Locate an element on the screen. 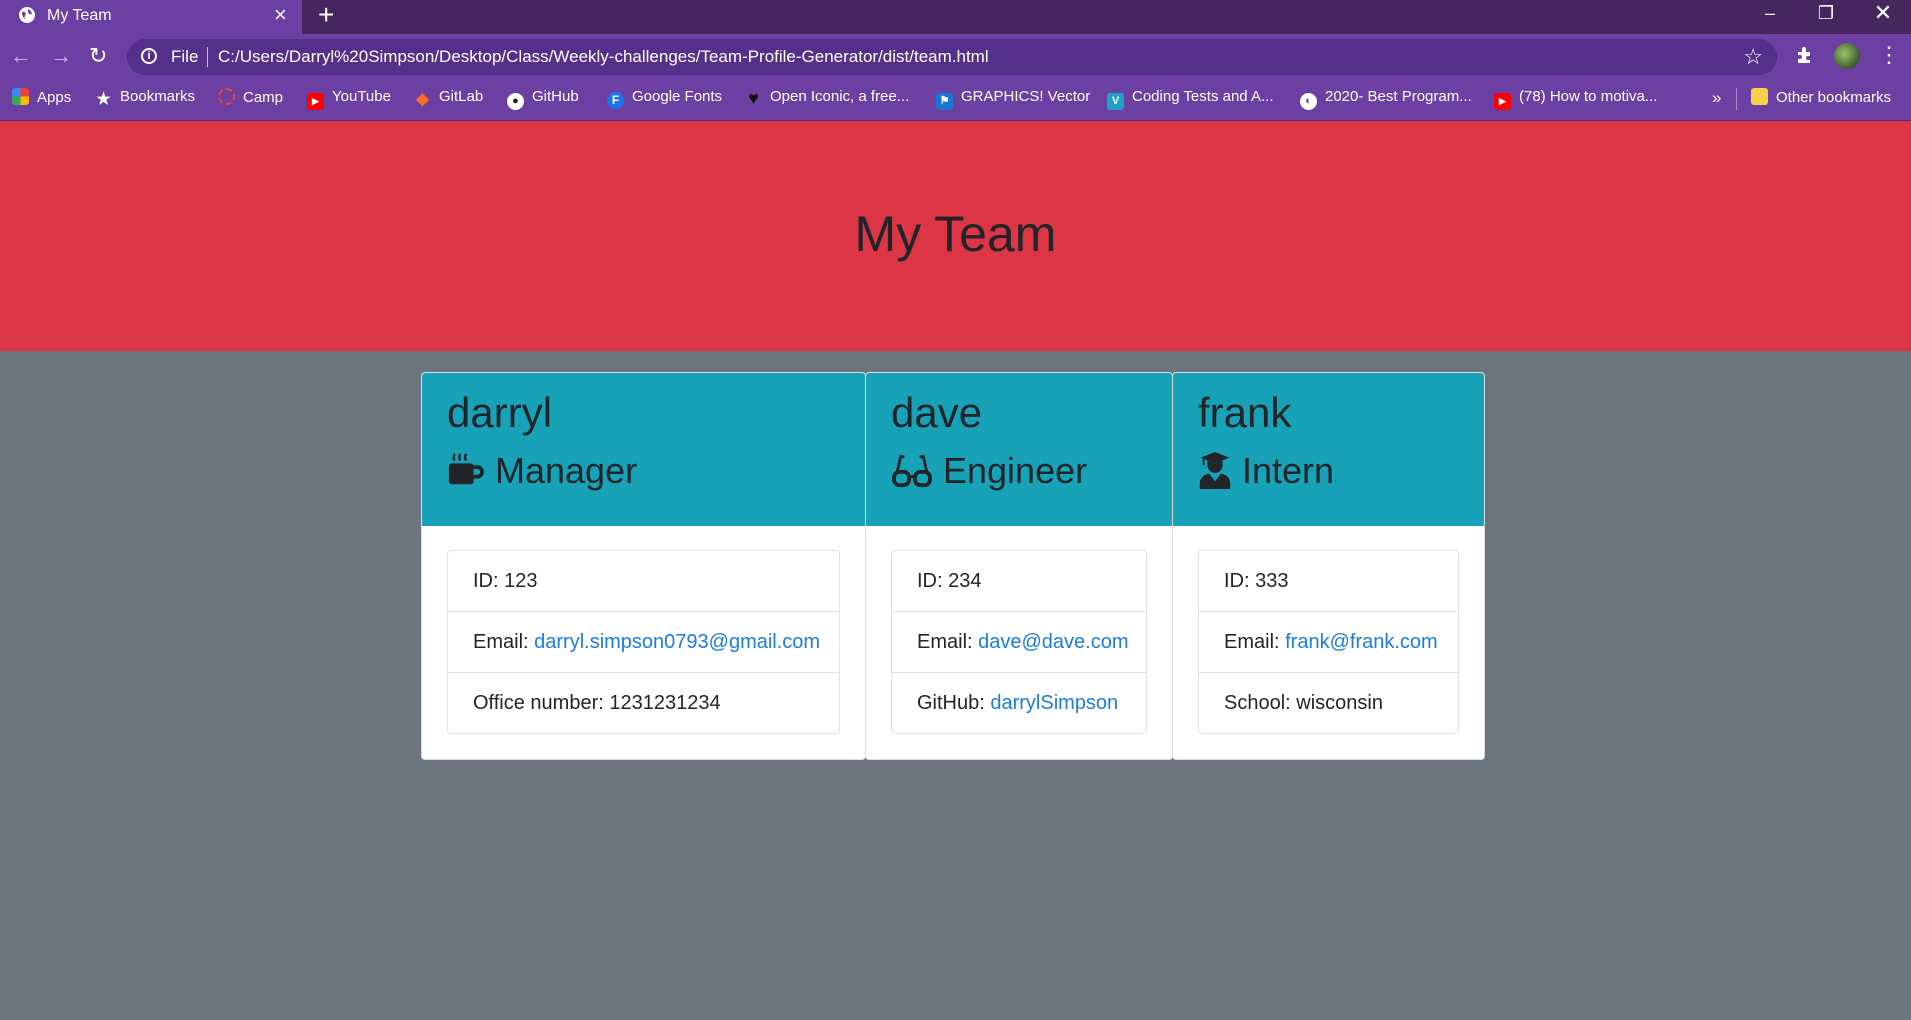  new-tab-icon: + is located at coordinates (326, 15).